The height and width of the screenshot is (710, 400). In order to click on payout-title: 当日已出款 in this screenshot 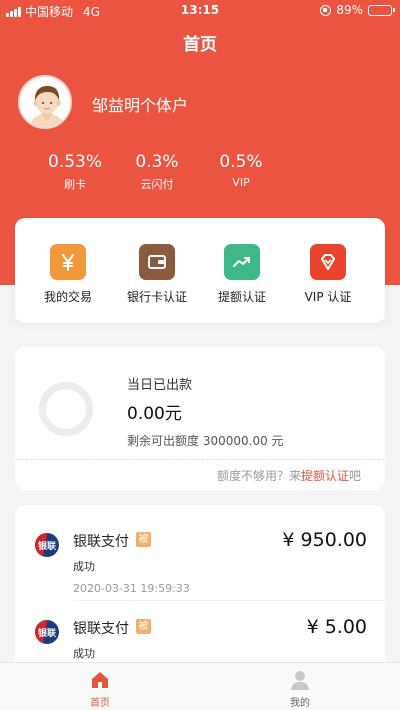, I will do `click(160, 385)`.